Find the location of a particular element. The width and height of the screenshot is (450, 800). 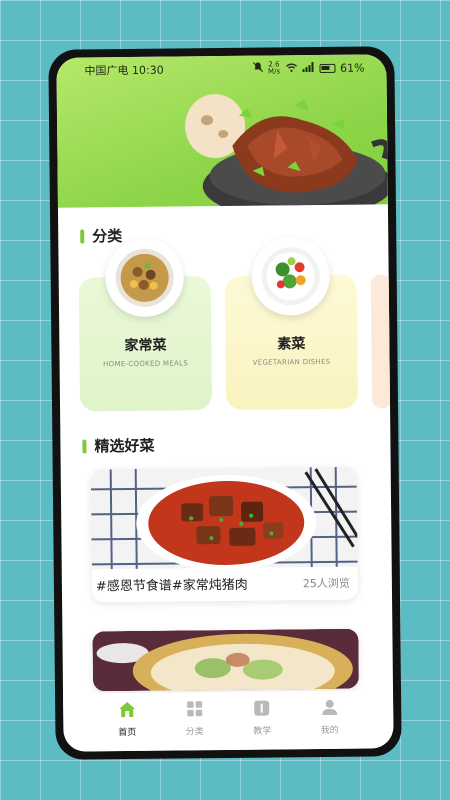

carrier-time: 中国广电 10:30 is located at coordinates (124, 70).